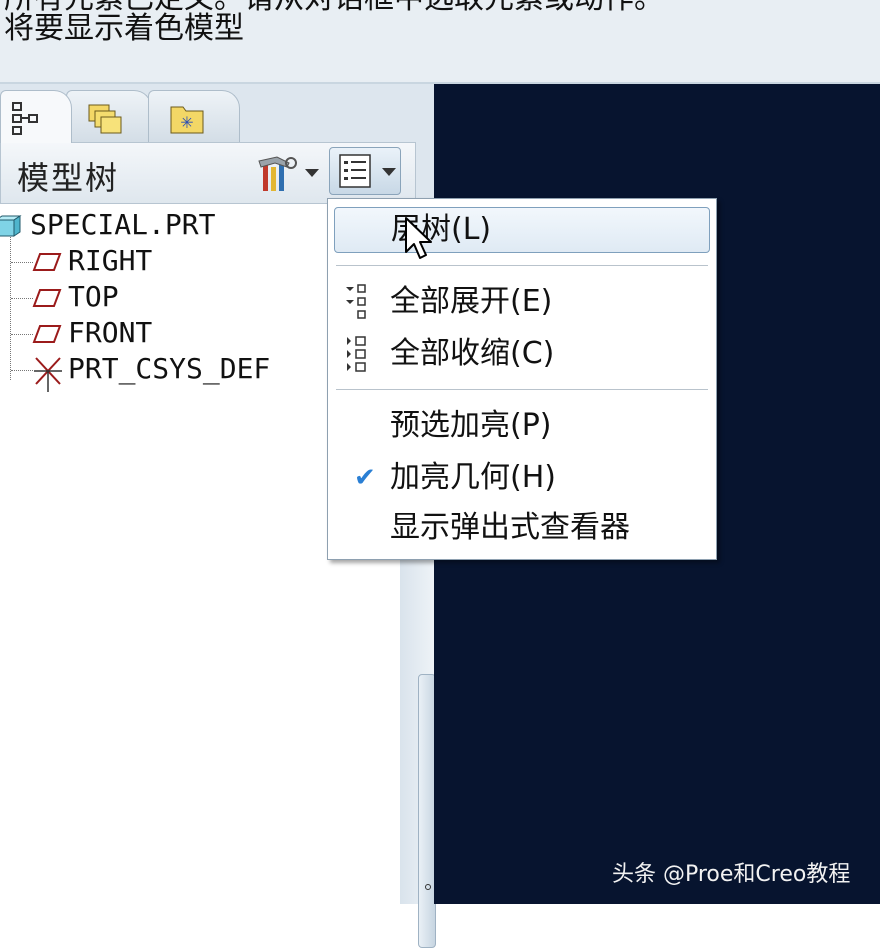 The image size is (880, 948). What do you see at coordinates (123, 224) in the screenshot?
I see `tree-item-label: SPECIAL.PRT` at bounding box center [123, 224].